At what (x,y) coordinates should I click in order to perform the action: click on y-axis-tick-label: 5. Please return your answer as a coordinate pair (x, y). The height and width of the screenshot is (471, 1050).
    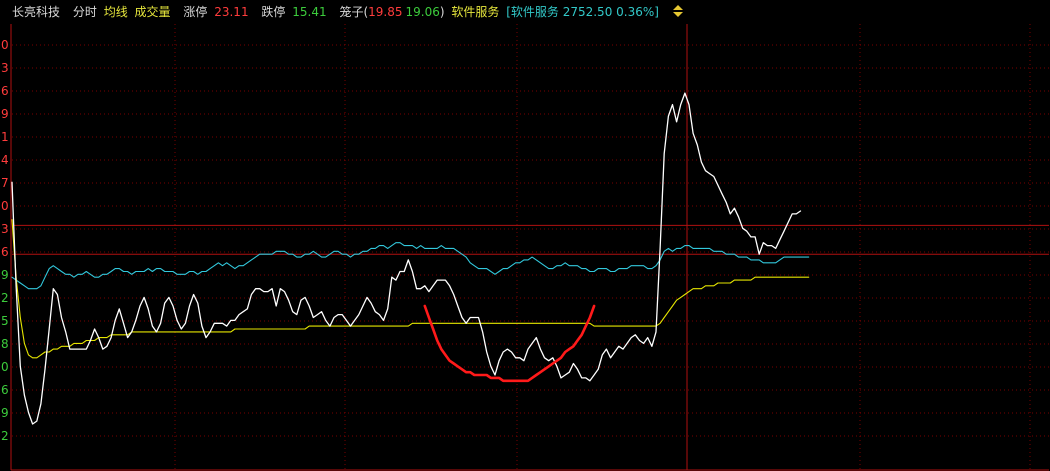
    Looking at the image, I should click on (5, 321).